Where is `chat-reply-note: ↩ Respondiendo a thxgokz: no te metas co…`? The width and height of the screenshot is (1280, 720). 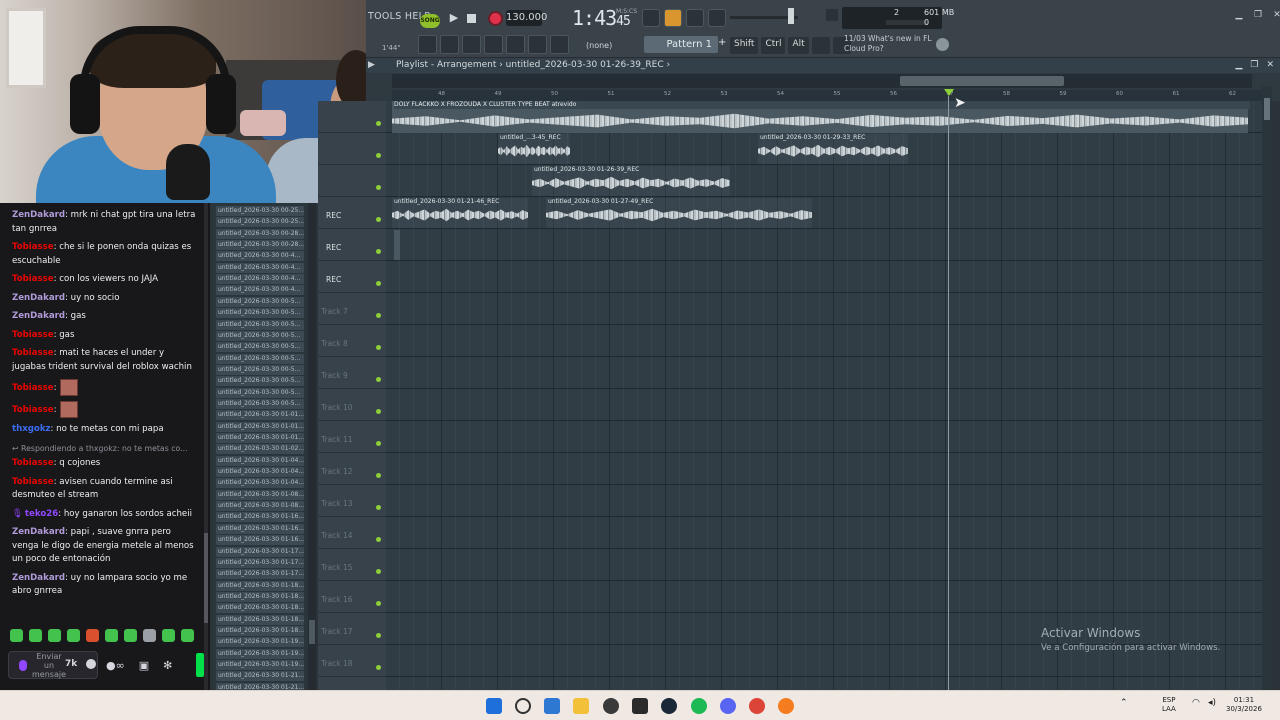
chat-reply-note: ↩ Respondiendo a thxgokz: no te metas co… is located at coordinates (102, 448).